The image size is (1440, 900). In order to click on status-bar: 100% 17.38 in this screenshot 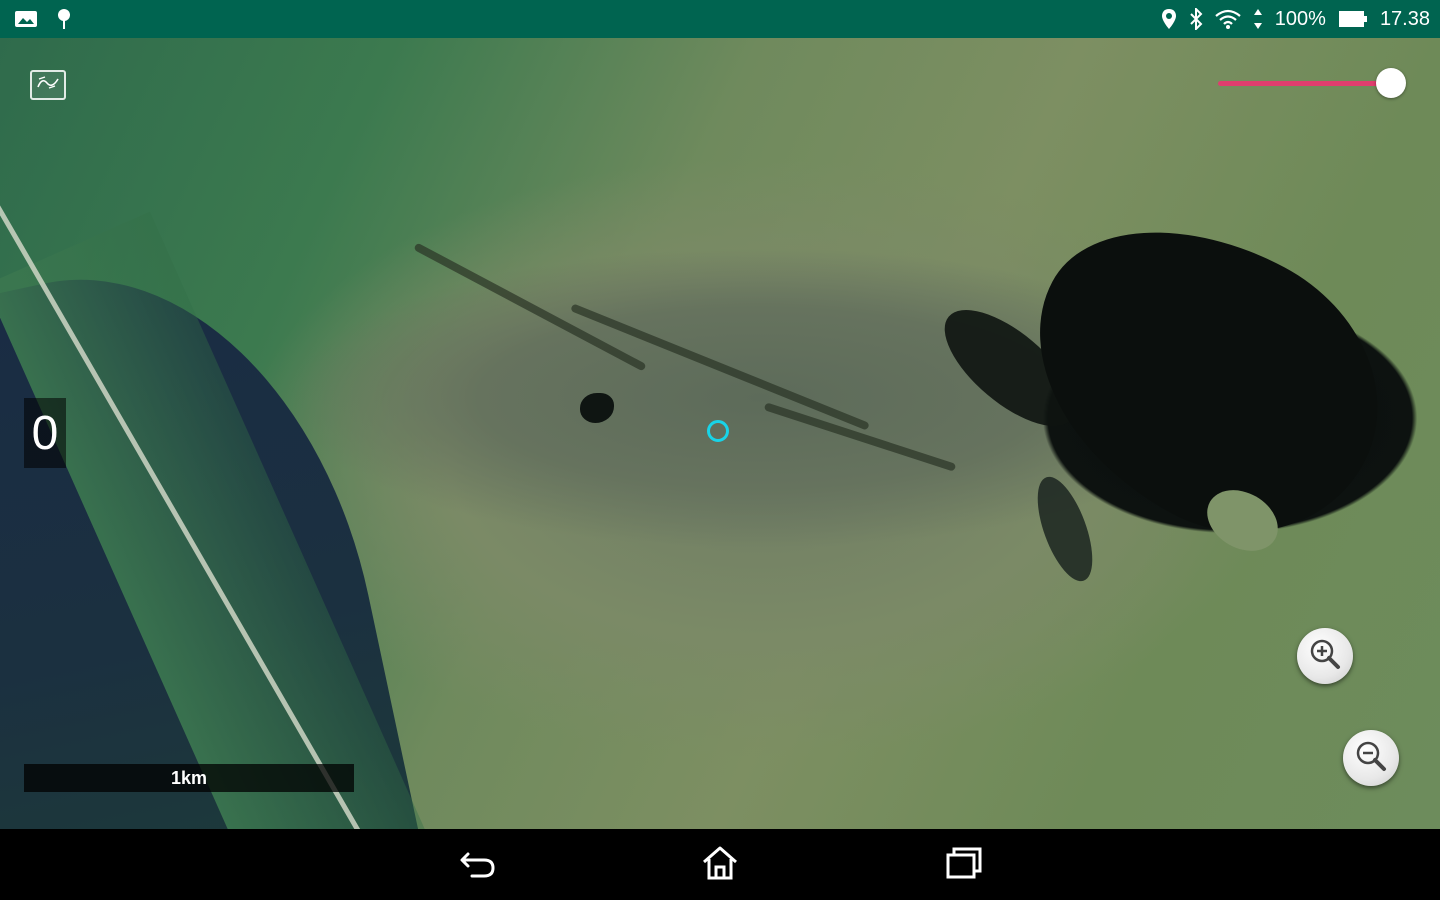, I will do `click(720, 19)`.